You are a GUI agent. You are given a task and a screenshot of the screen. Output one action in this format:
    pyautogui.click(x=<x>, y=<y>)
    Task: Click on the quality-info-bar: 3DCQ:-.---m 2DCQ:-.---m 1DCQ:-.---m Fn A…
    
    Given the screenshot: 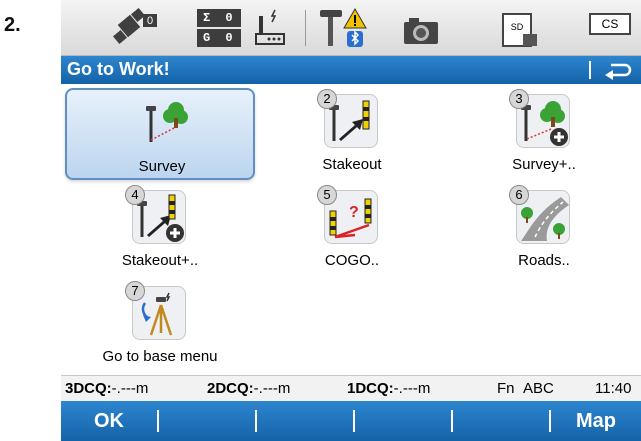 What is the action you would take?
    pyautogui.click(x=351, y=388)
    